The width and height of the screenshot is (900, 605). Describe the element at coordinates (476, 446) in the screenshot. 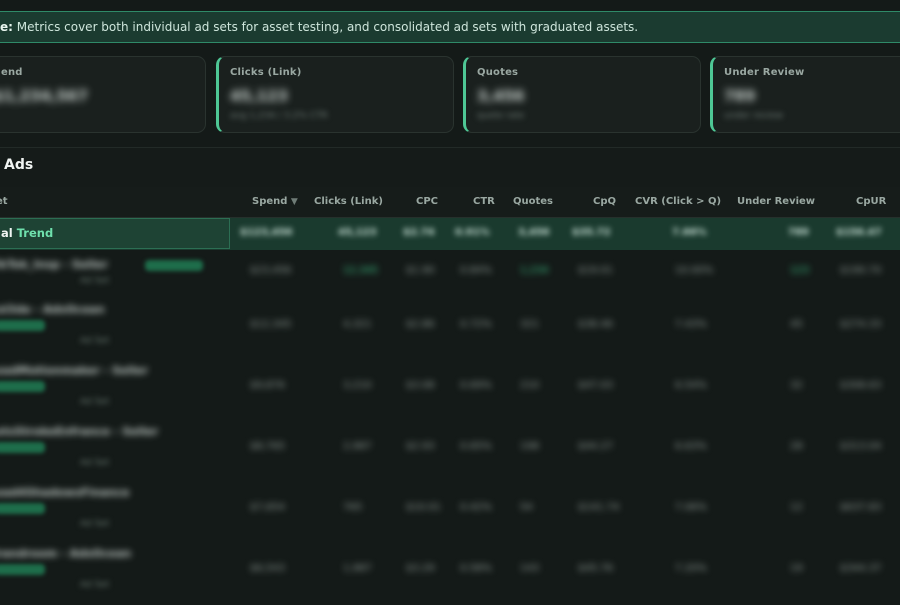

I see `cell-ctr: 0.65%` at that location.